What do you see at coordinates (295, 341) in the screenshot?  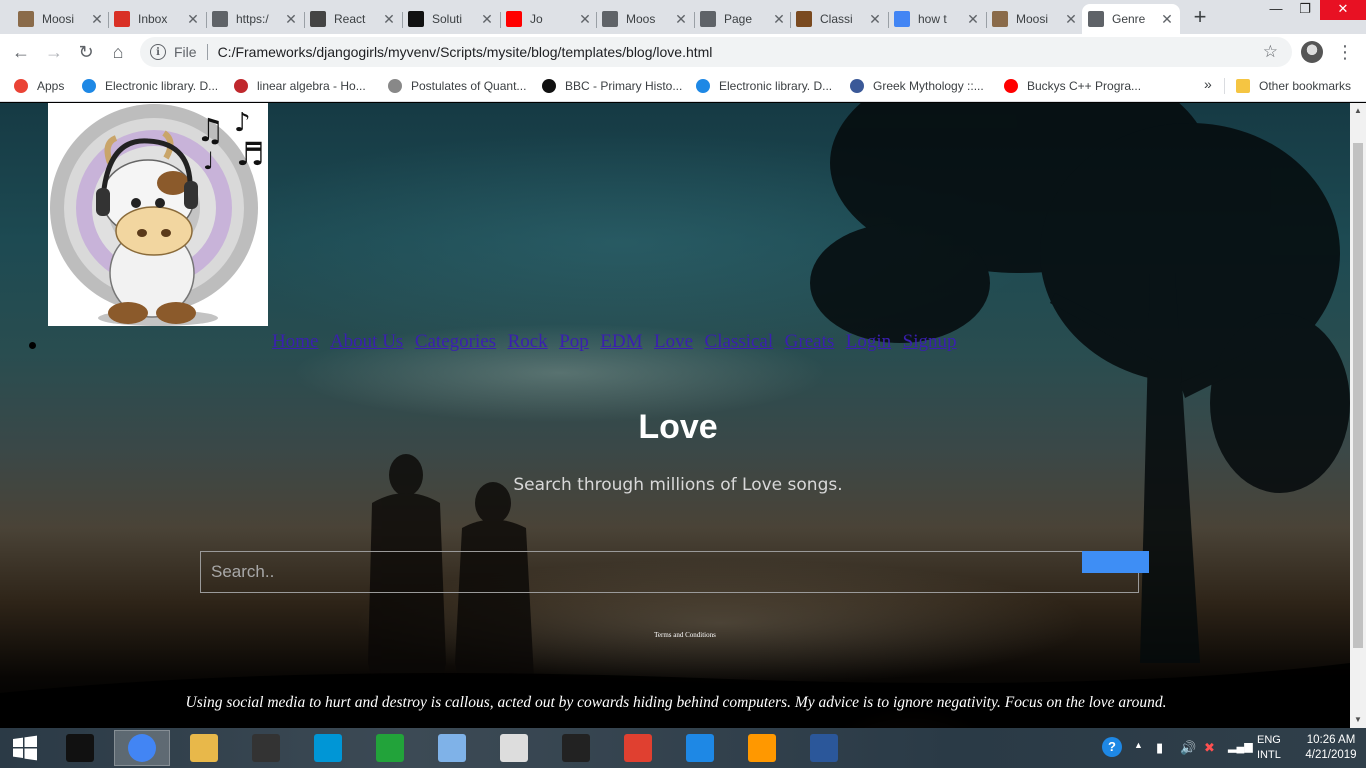 I see `nav-link-home: Home` at bounding box center [295, 341].